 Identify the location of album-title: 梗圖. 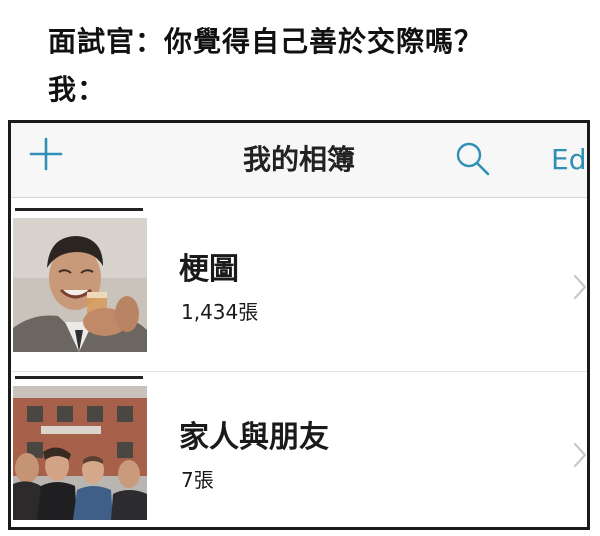
(209, 269).